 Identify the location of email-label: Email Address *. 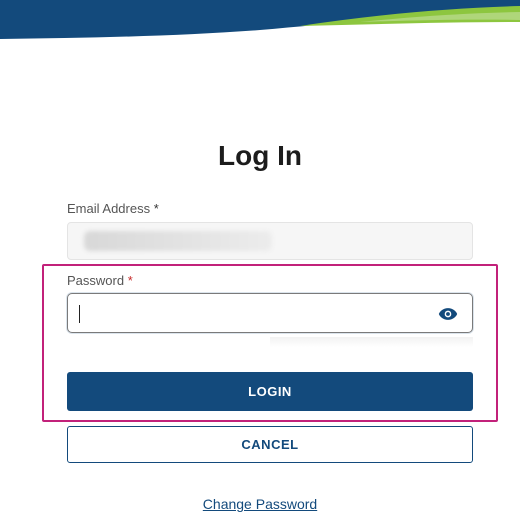
(113, 208).